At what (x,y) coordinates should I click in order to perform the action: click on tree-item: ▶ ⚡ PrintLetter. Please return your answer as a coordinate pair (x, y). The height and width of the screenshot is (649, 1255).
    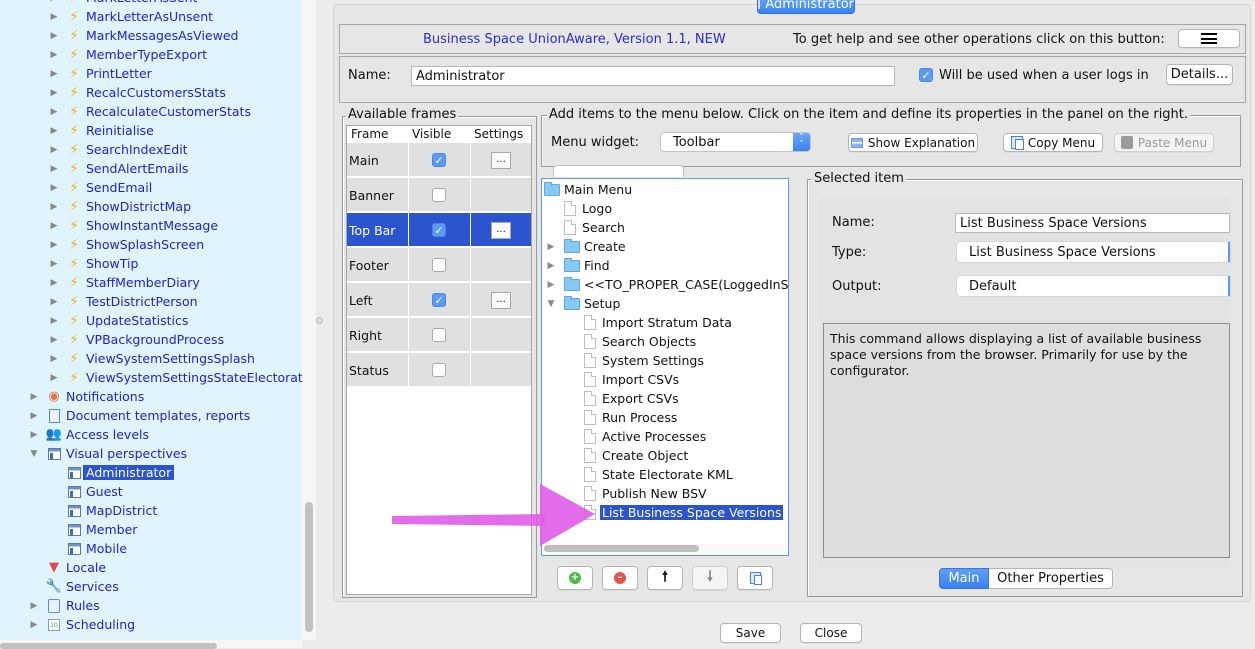
    Looking at the image, I should click on (100, 73).